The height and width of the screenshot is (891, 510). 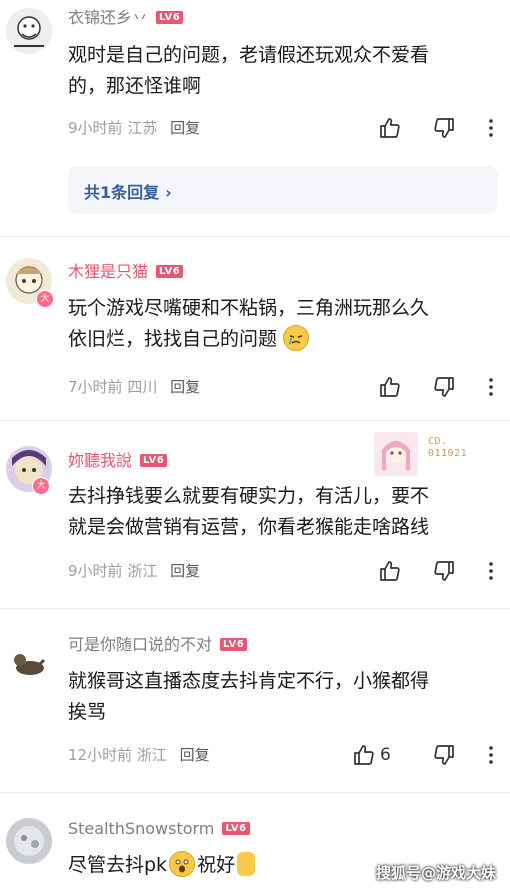 What do you see at coordinates (173, 339) in the screenshot?
I see `comment-line-text: 依旧烂，找找自己的问题` at bounding box center [173, 339].